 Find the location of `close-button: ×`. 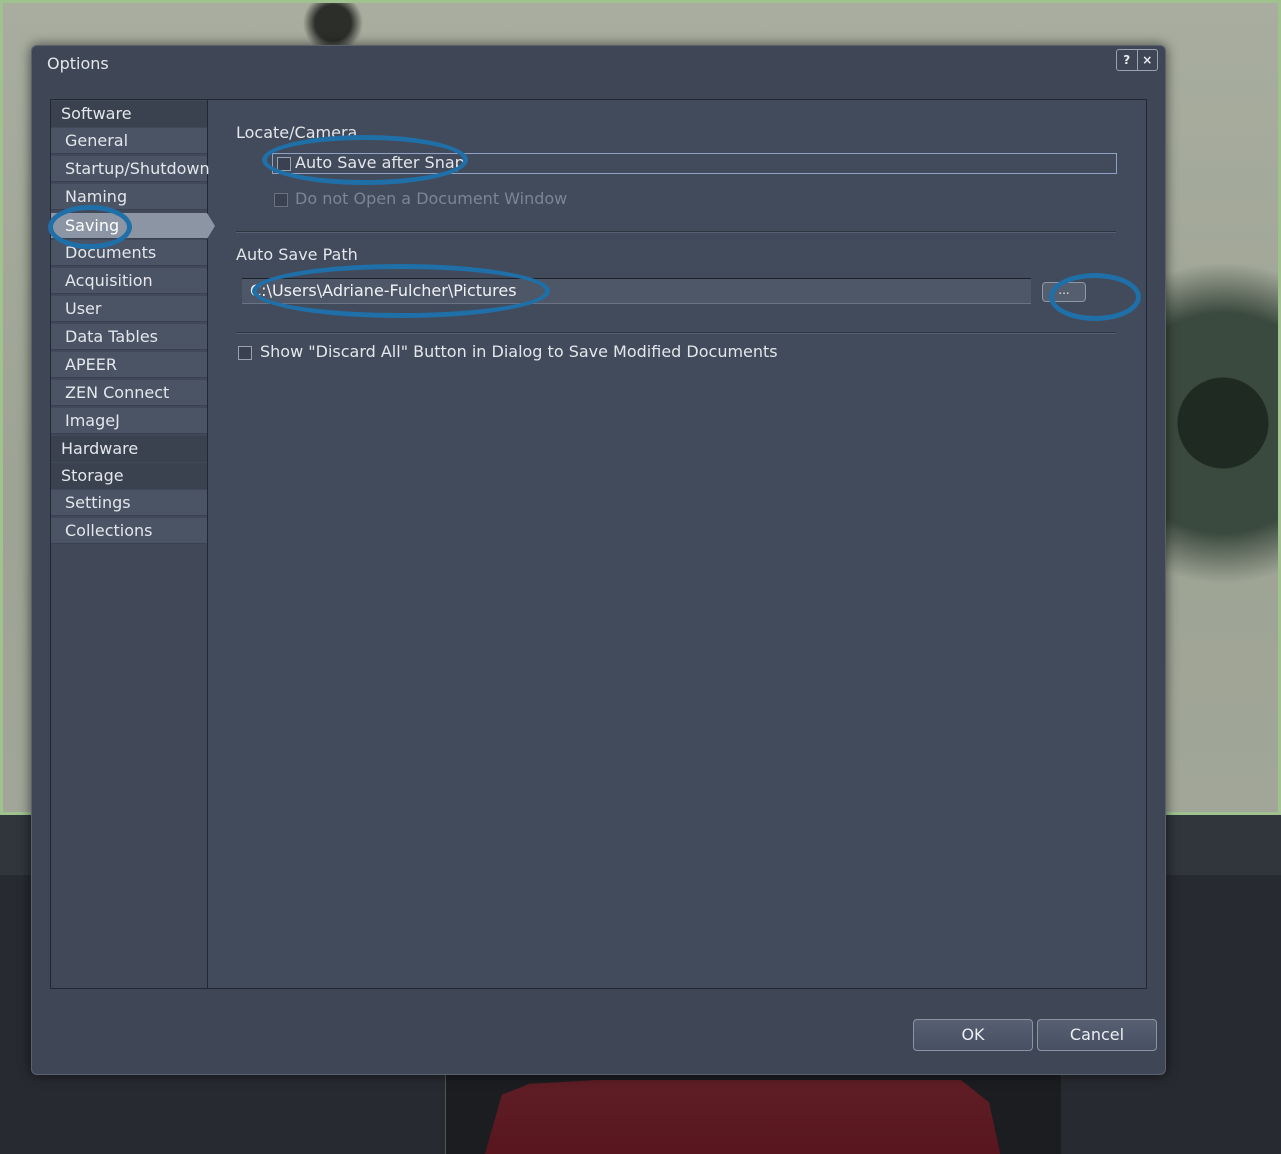

close-button: × is located at coordinates (1147, 60).